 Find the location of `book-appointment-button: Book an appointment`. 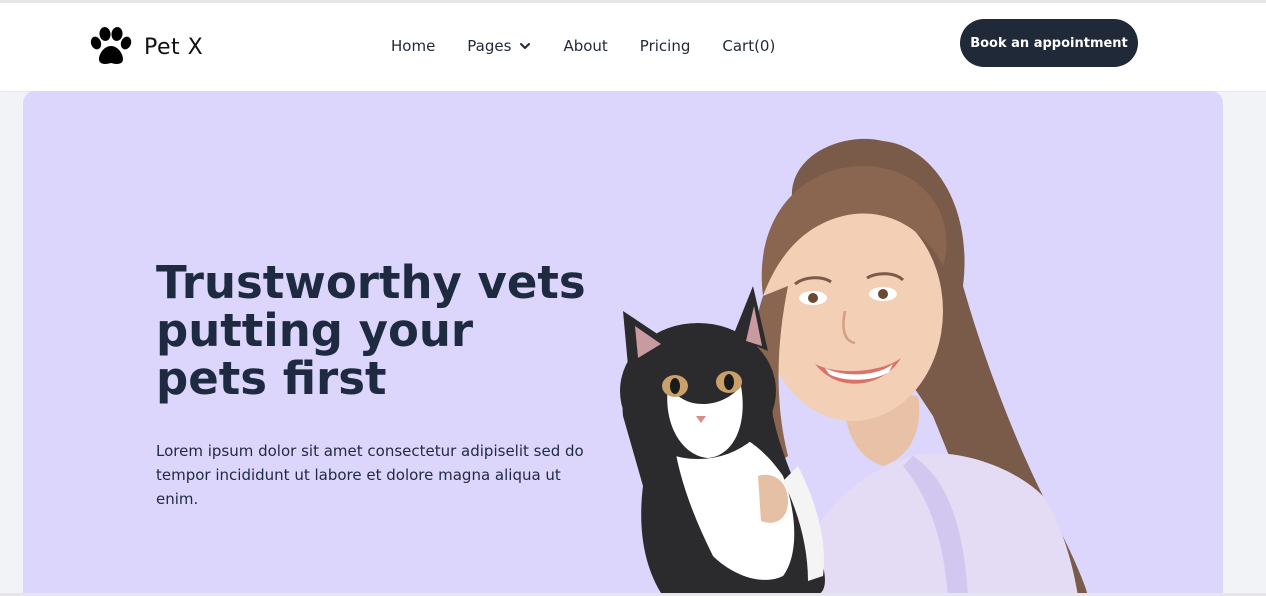

book-appointment-button: Book an appointment is located at coordinates (1049, 43).